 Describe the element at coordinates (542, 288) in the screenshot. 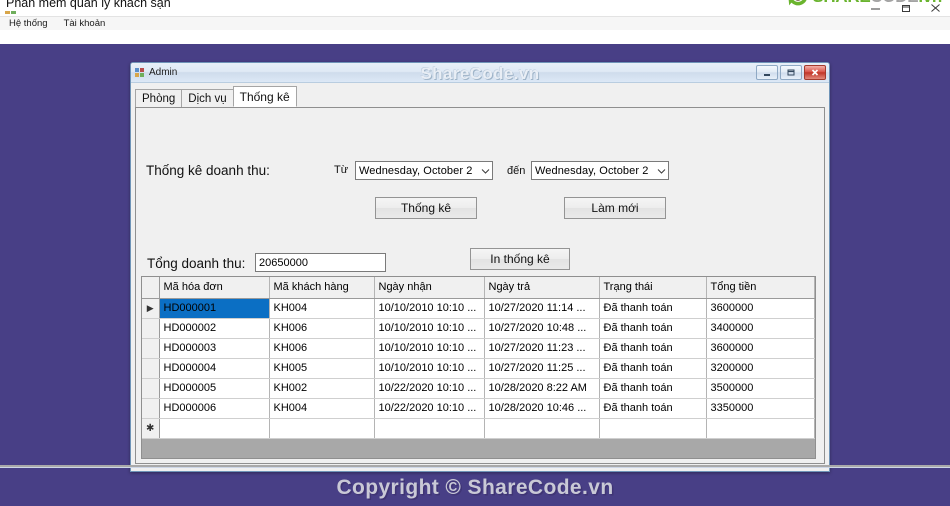

I see `column-header-ngay-tra: Ngày trả` at that location.